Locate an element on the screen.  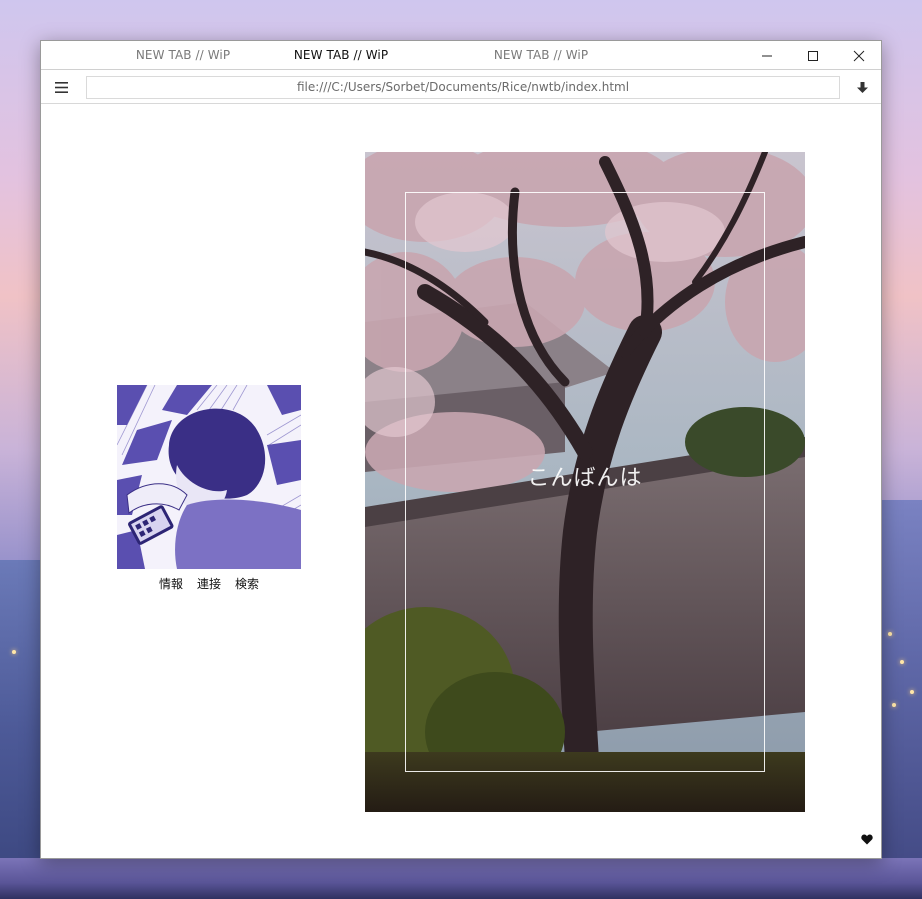
tab-3: NEW TAB // WiP is located at coordinates (541, 55).